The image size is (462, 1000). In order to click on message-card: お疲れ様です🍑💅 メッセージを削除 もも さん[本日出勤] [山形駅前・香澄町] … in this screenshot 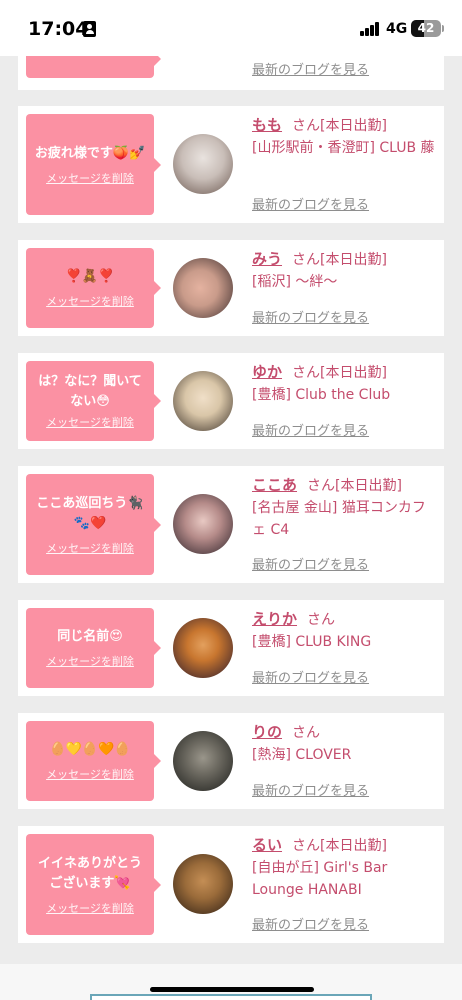, I will do `click(231, 164)`.